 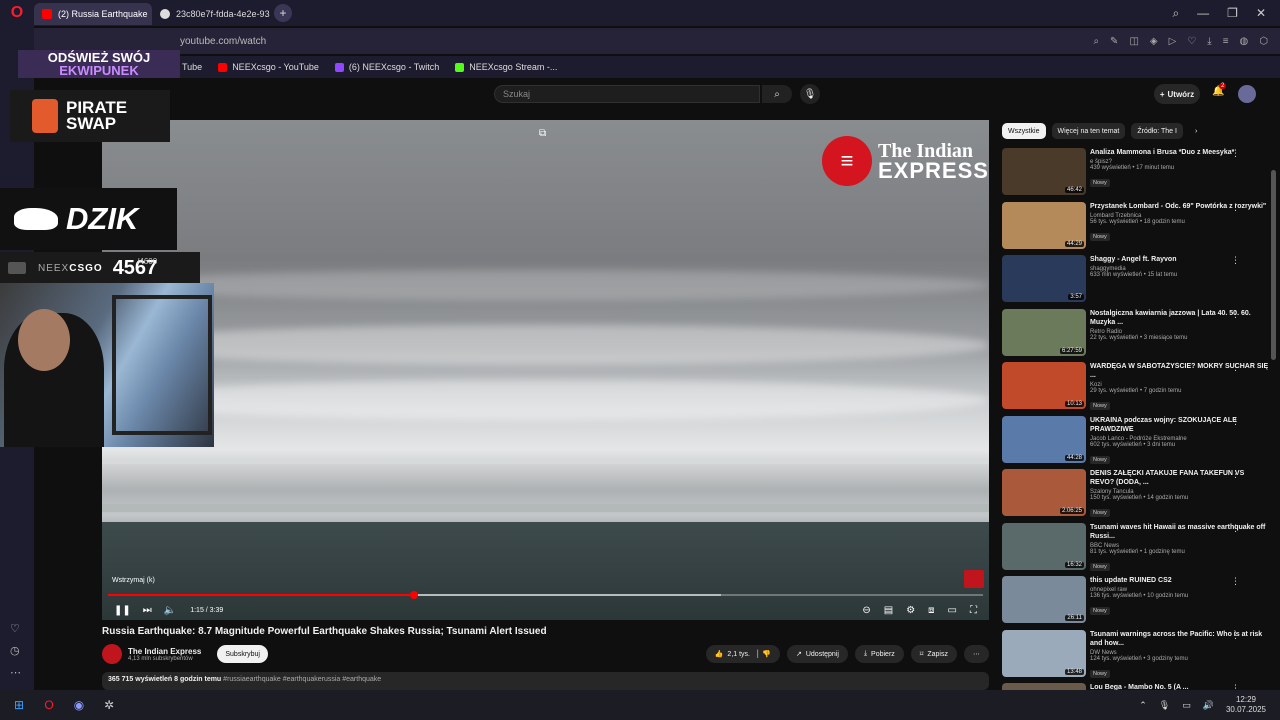 I want to click on tab-russia-earthquake: (2) Russia Earthquake, so click(x=93, y=14).